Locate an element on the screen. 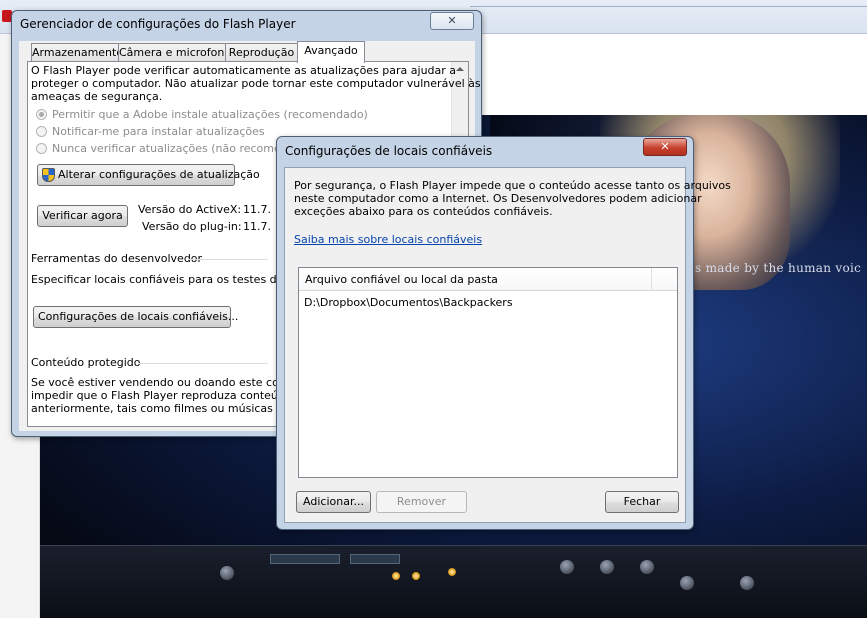  check-now-button: Verificar agora is located at coordinates (82, 216).